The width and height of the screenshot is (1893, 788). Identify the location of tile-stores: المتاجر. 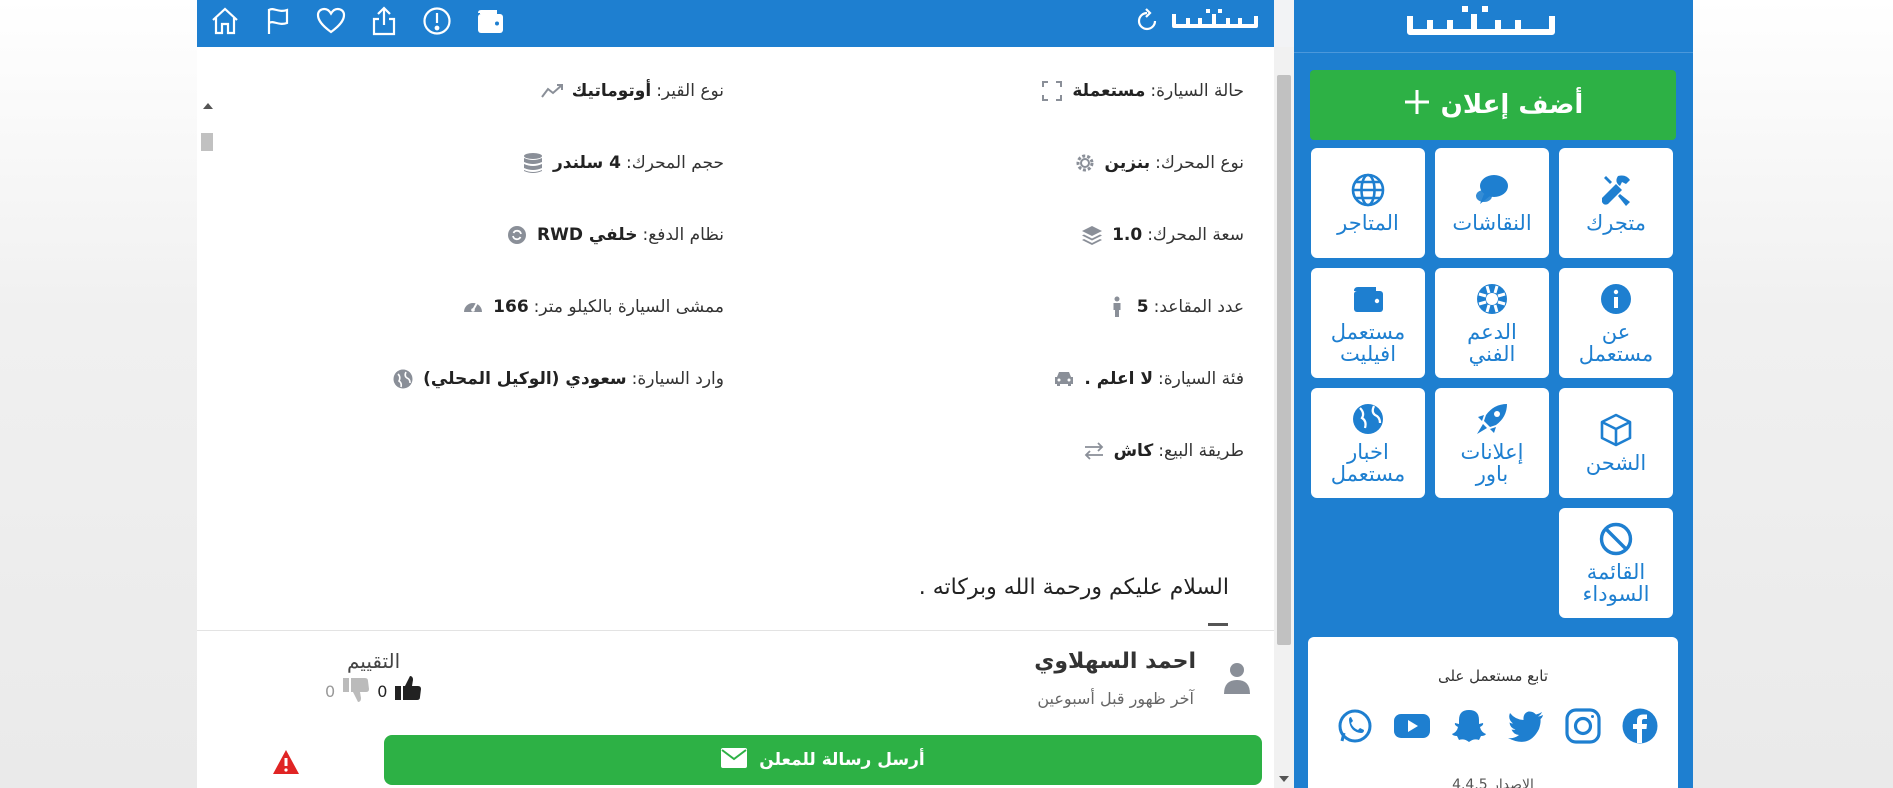
(1368, 203).